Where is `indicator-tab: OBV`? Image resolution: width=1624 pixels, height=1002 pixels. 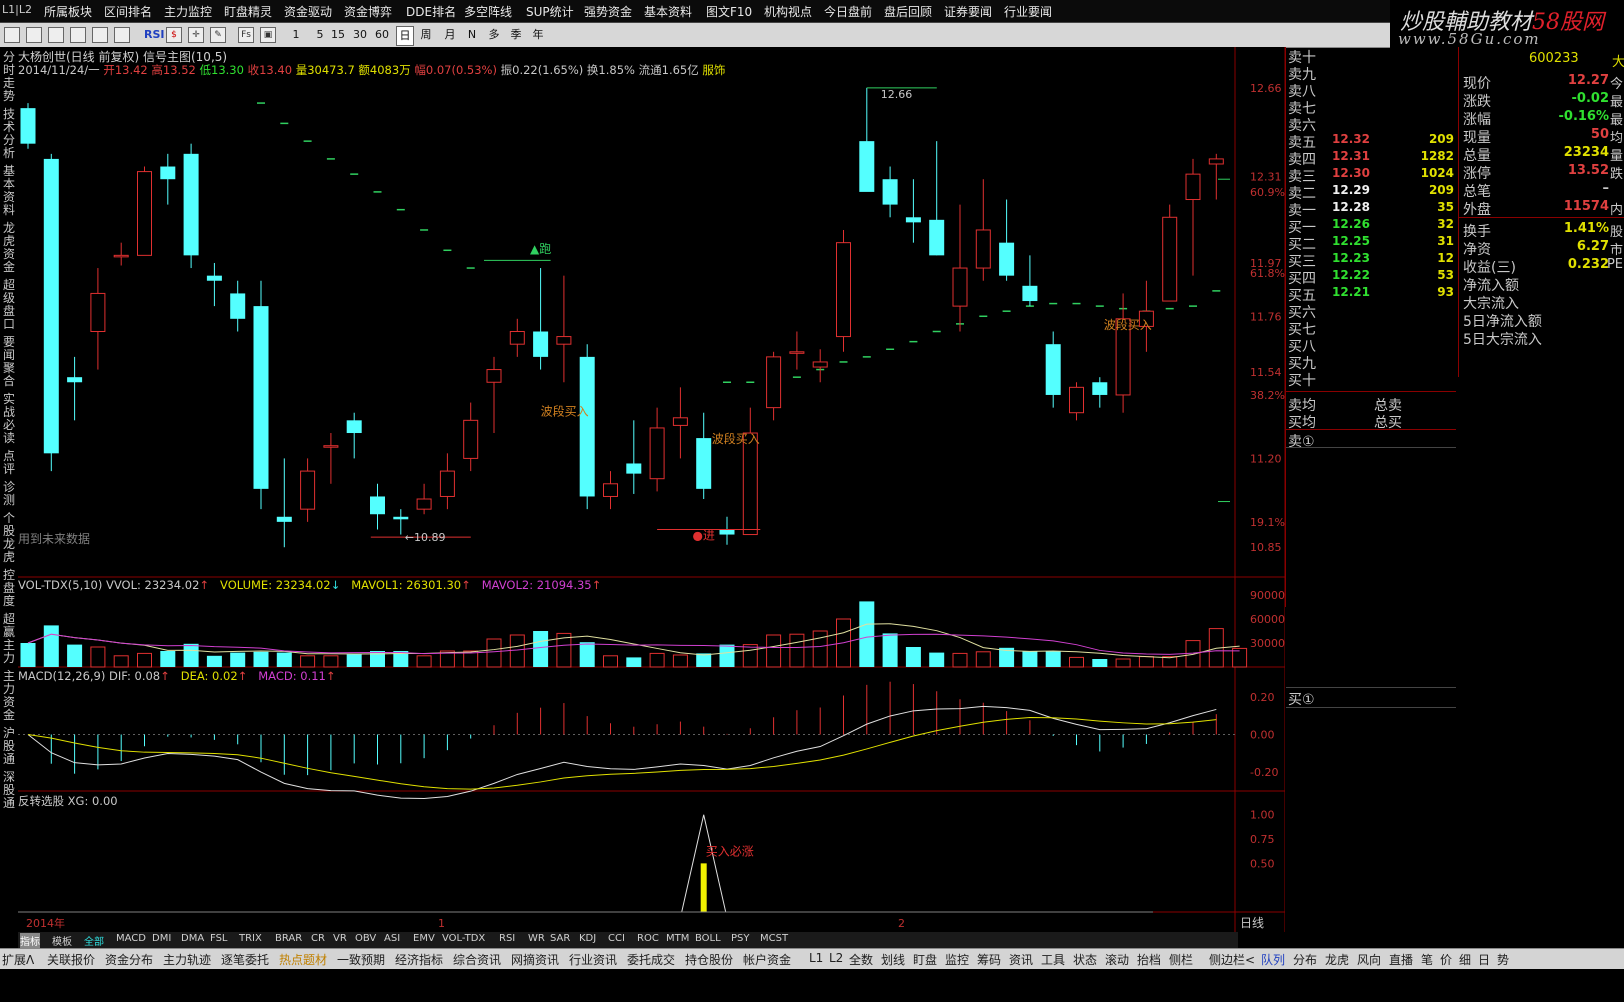
indicator-tab: OBV is located at coordinates (365, 938).